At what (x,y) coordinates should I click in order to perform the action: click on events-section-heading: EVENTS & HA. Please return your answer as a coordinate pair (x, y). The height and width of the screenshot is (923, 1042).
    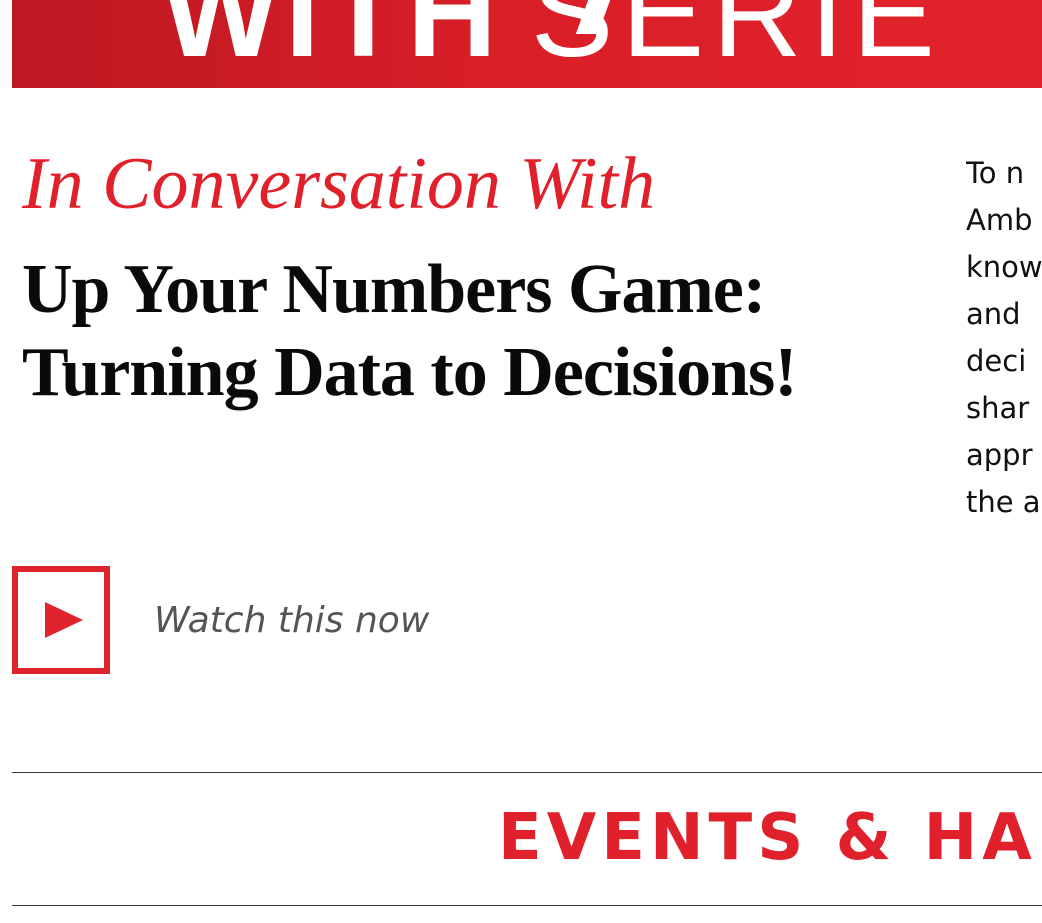
    Looking at the image, I should click on (767, 838).